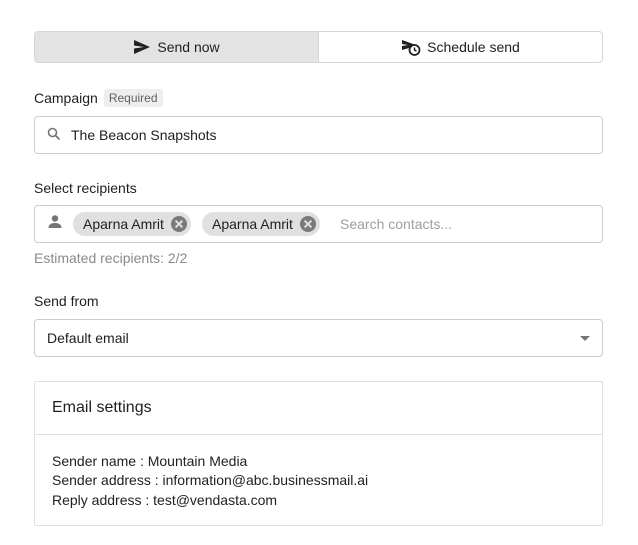 The height and width of the screenshot is (545, 638). What do you see at coordinates (465, 224) in the screenshot?
I see `search-contacts-input` at bounding box center [465, 224].